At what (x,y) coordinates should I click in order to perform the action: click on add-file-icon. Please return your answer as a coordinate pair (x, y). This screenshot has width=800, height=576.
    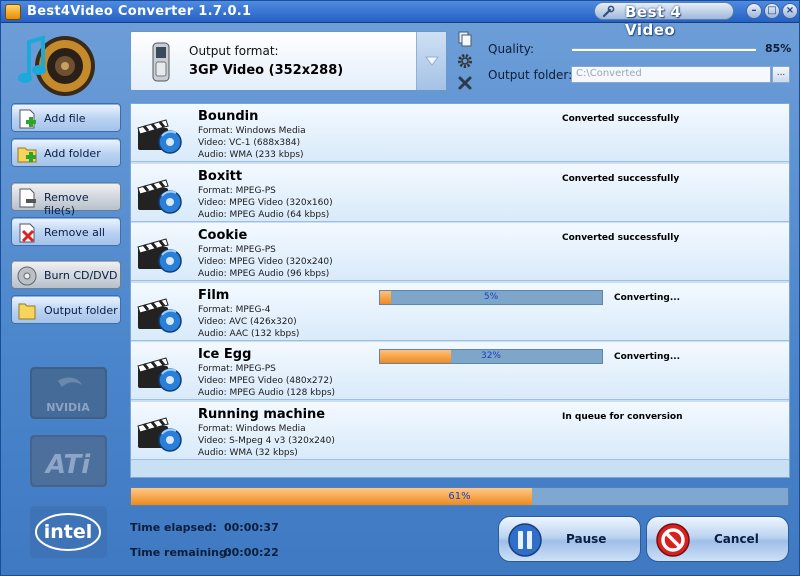
    Looking at the image, I should click on (27, 119).